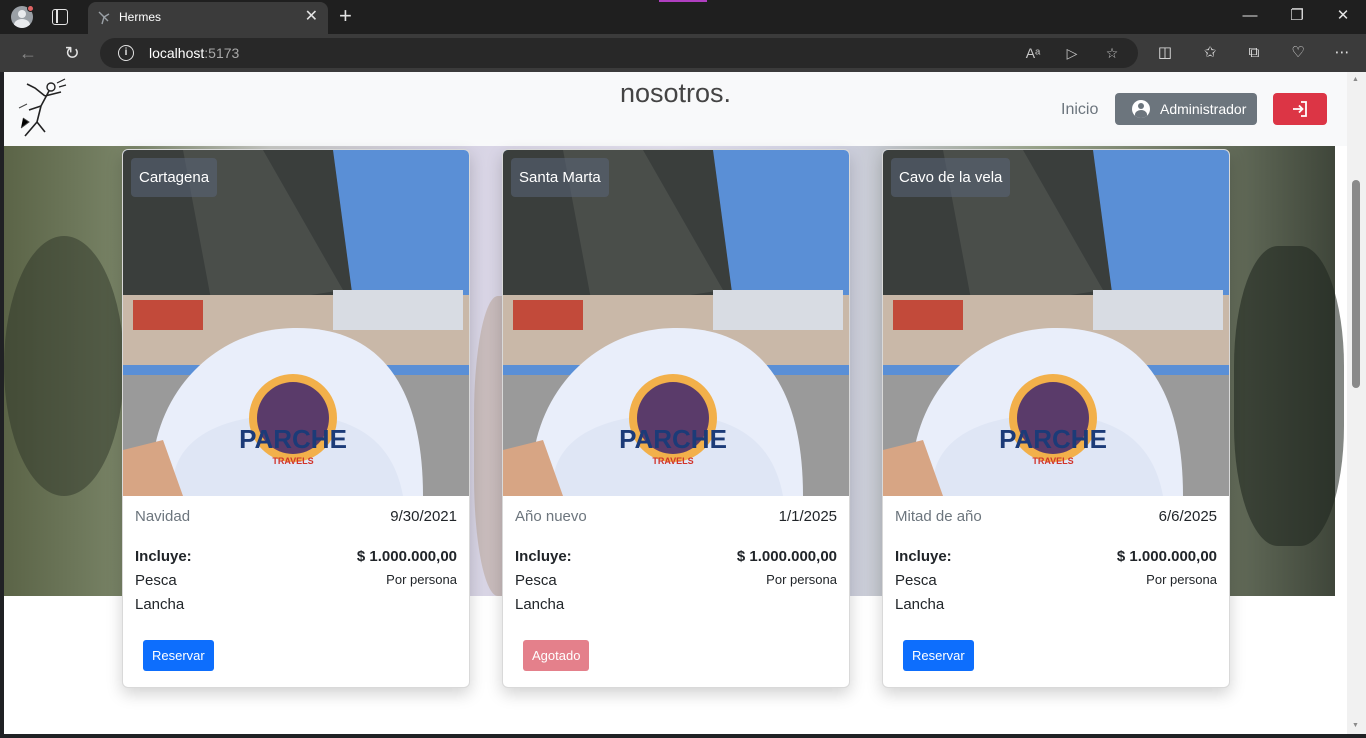  I want to click on trip-image: PARCHE TRAVELS Cavo de la vela, so click(1056, 323).